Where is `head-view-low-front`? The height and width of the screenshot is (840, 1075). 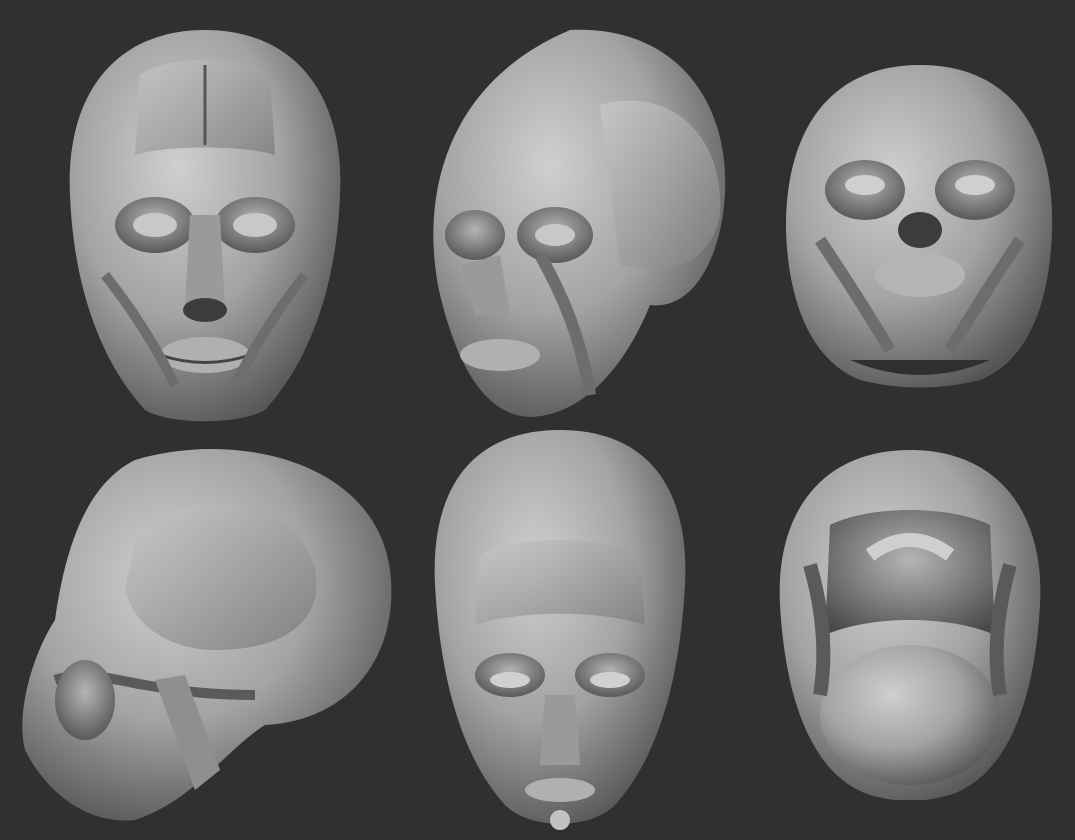
head-view-low-front is located at coordinates (920, 225).